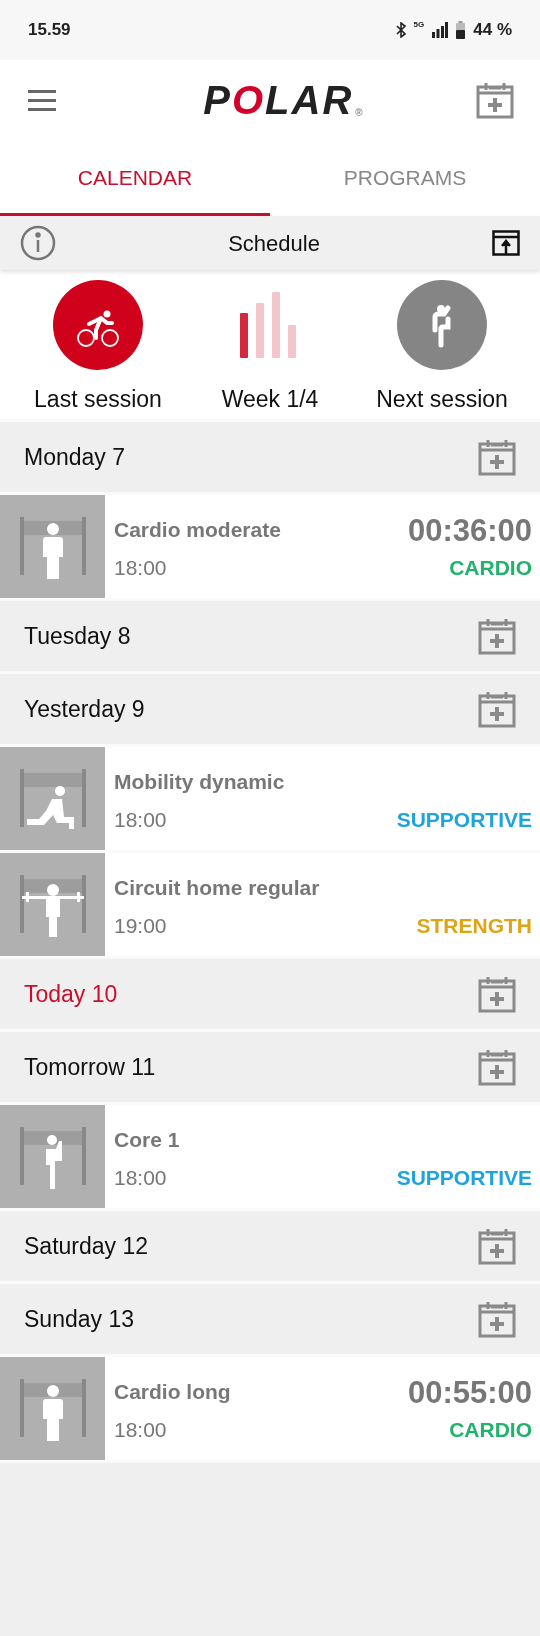 This screenshot has width=540, height=1636. Describe the element at coordinates (442, 399) in the screenshot. I see `overview-label: Next session` at that location.